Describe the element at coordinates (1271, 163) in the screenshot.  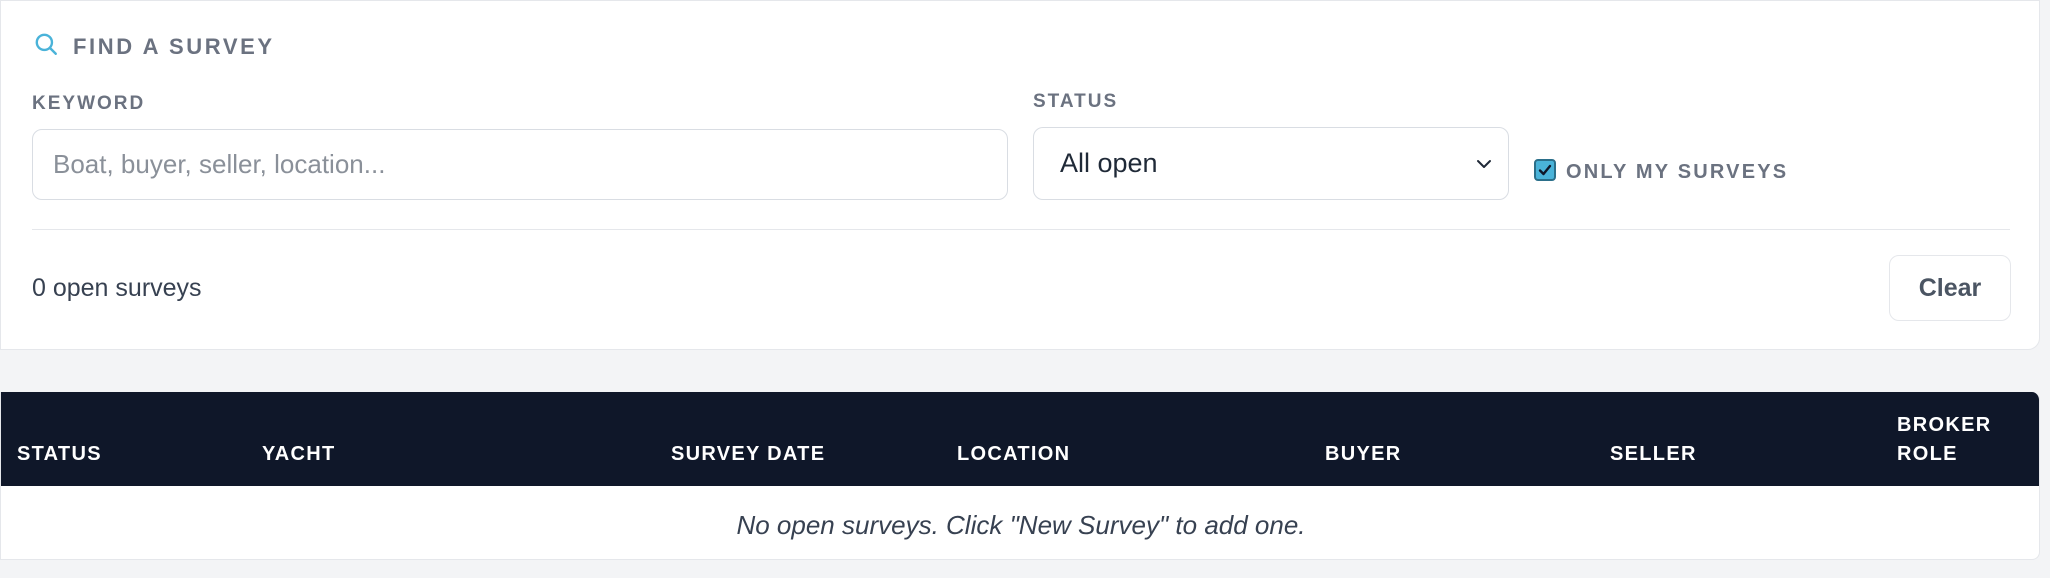
I see `status-select: All open` at that location.